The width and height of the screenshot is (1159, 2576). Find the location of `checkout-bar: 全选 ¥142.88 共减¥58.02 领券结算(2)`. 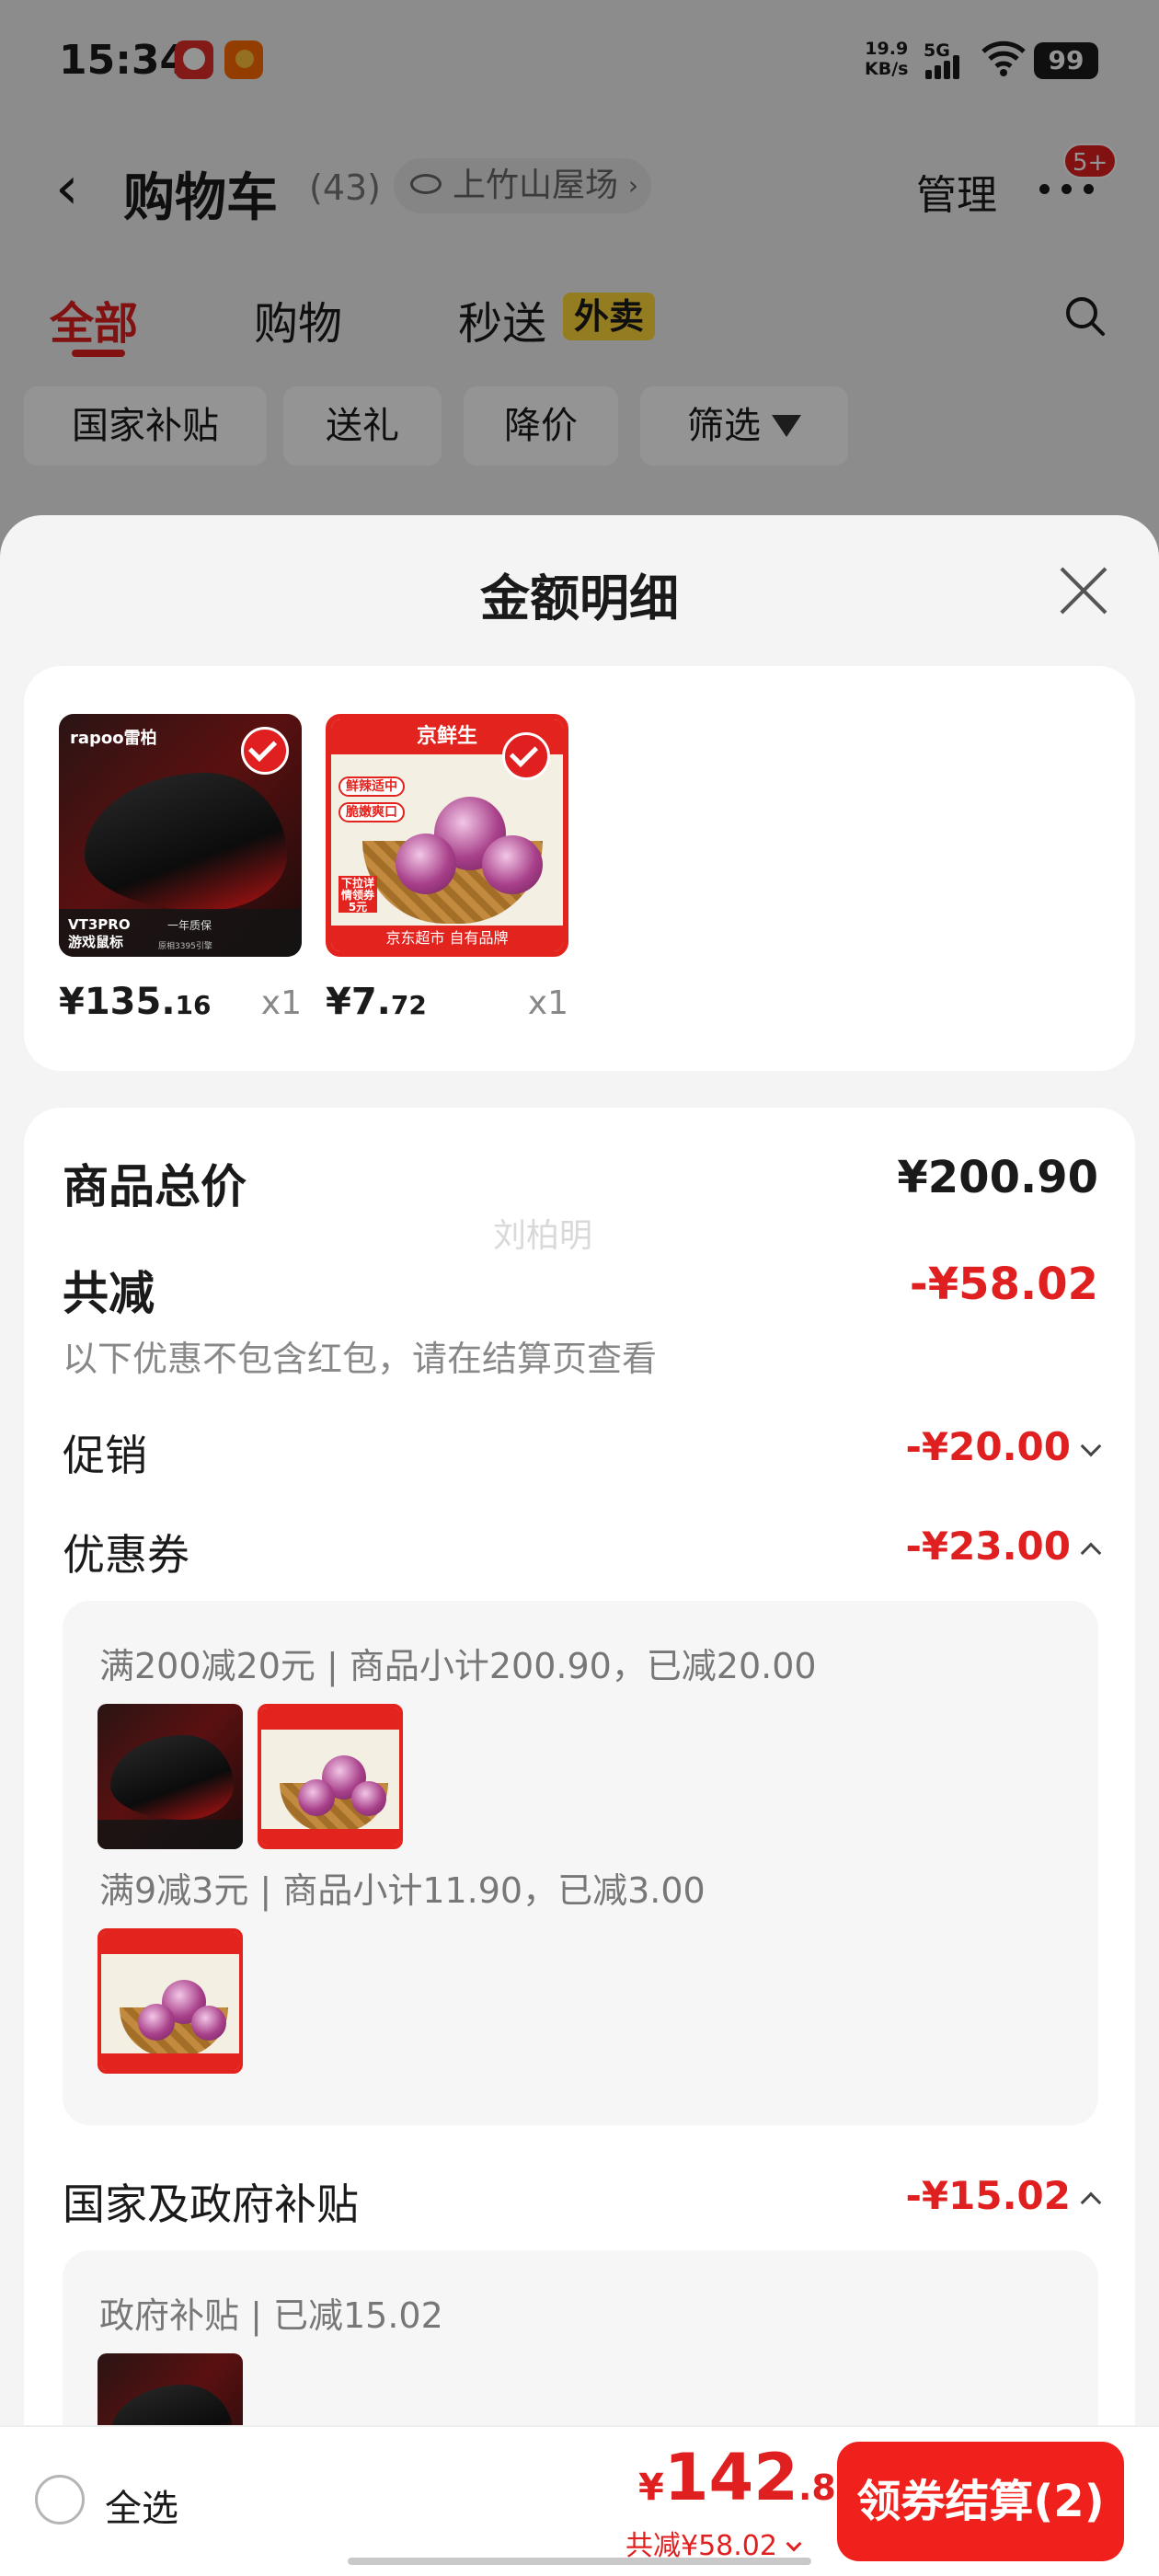

checkout-bar: 全选 ¥142.88 共减¥58.02 领券结算(2) is located at coordinates (579, 2500).